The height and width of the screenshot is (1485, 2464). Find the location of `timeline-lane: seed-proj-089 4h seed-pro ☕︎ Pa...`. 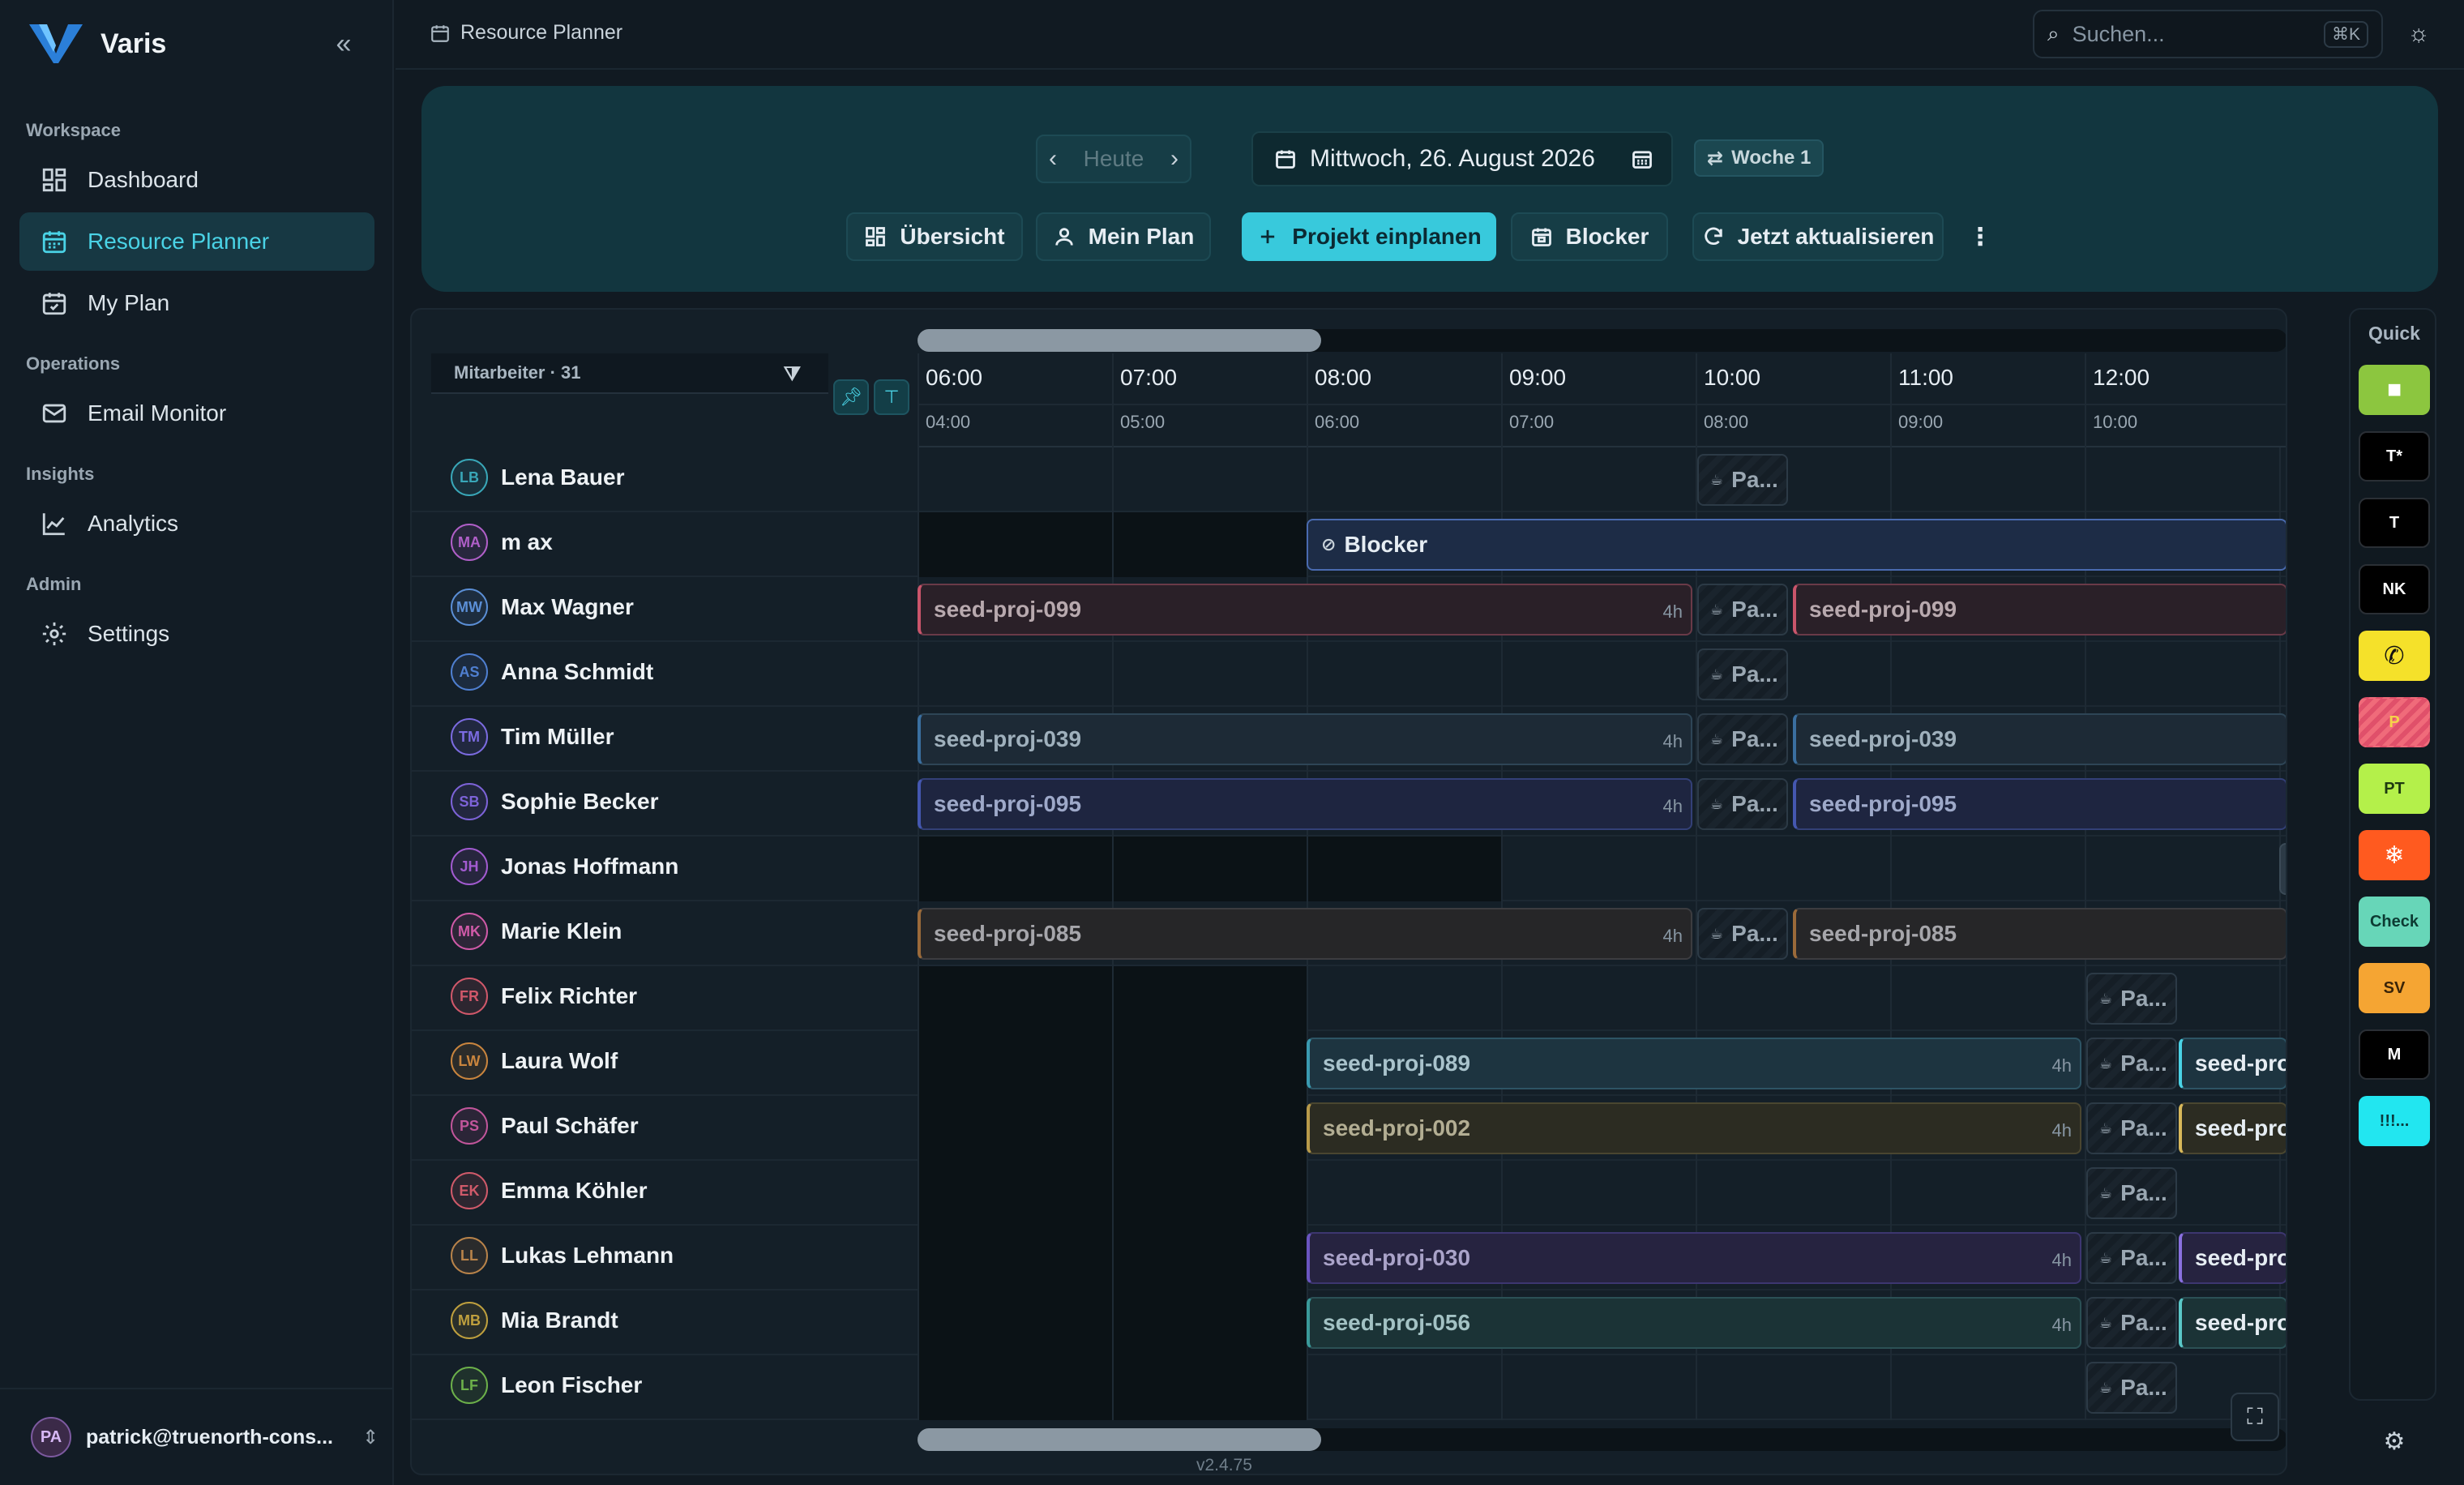

timeline-lane: seed-proj-089 4h seed-pro ☕︎ Pa... is located at coordinates (1602, 1063).